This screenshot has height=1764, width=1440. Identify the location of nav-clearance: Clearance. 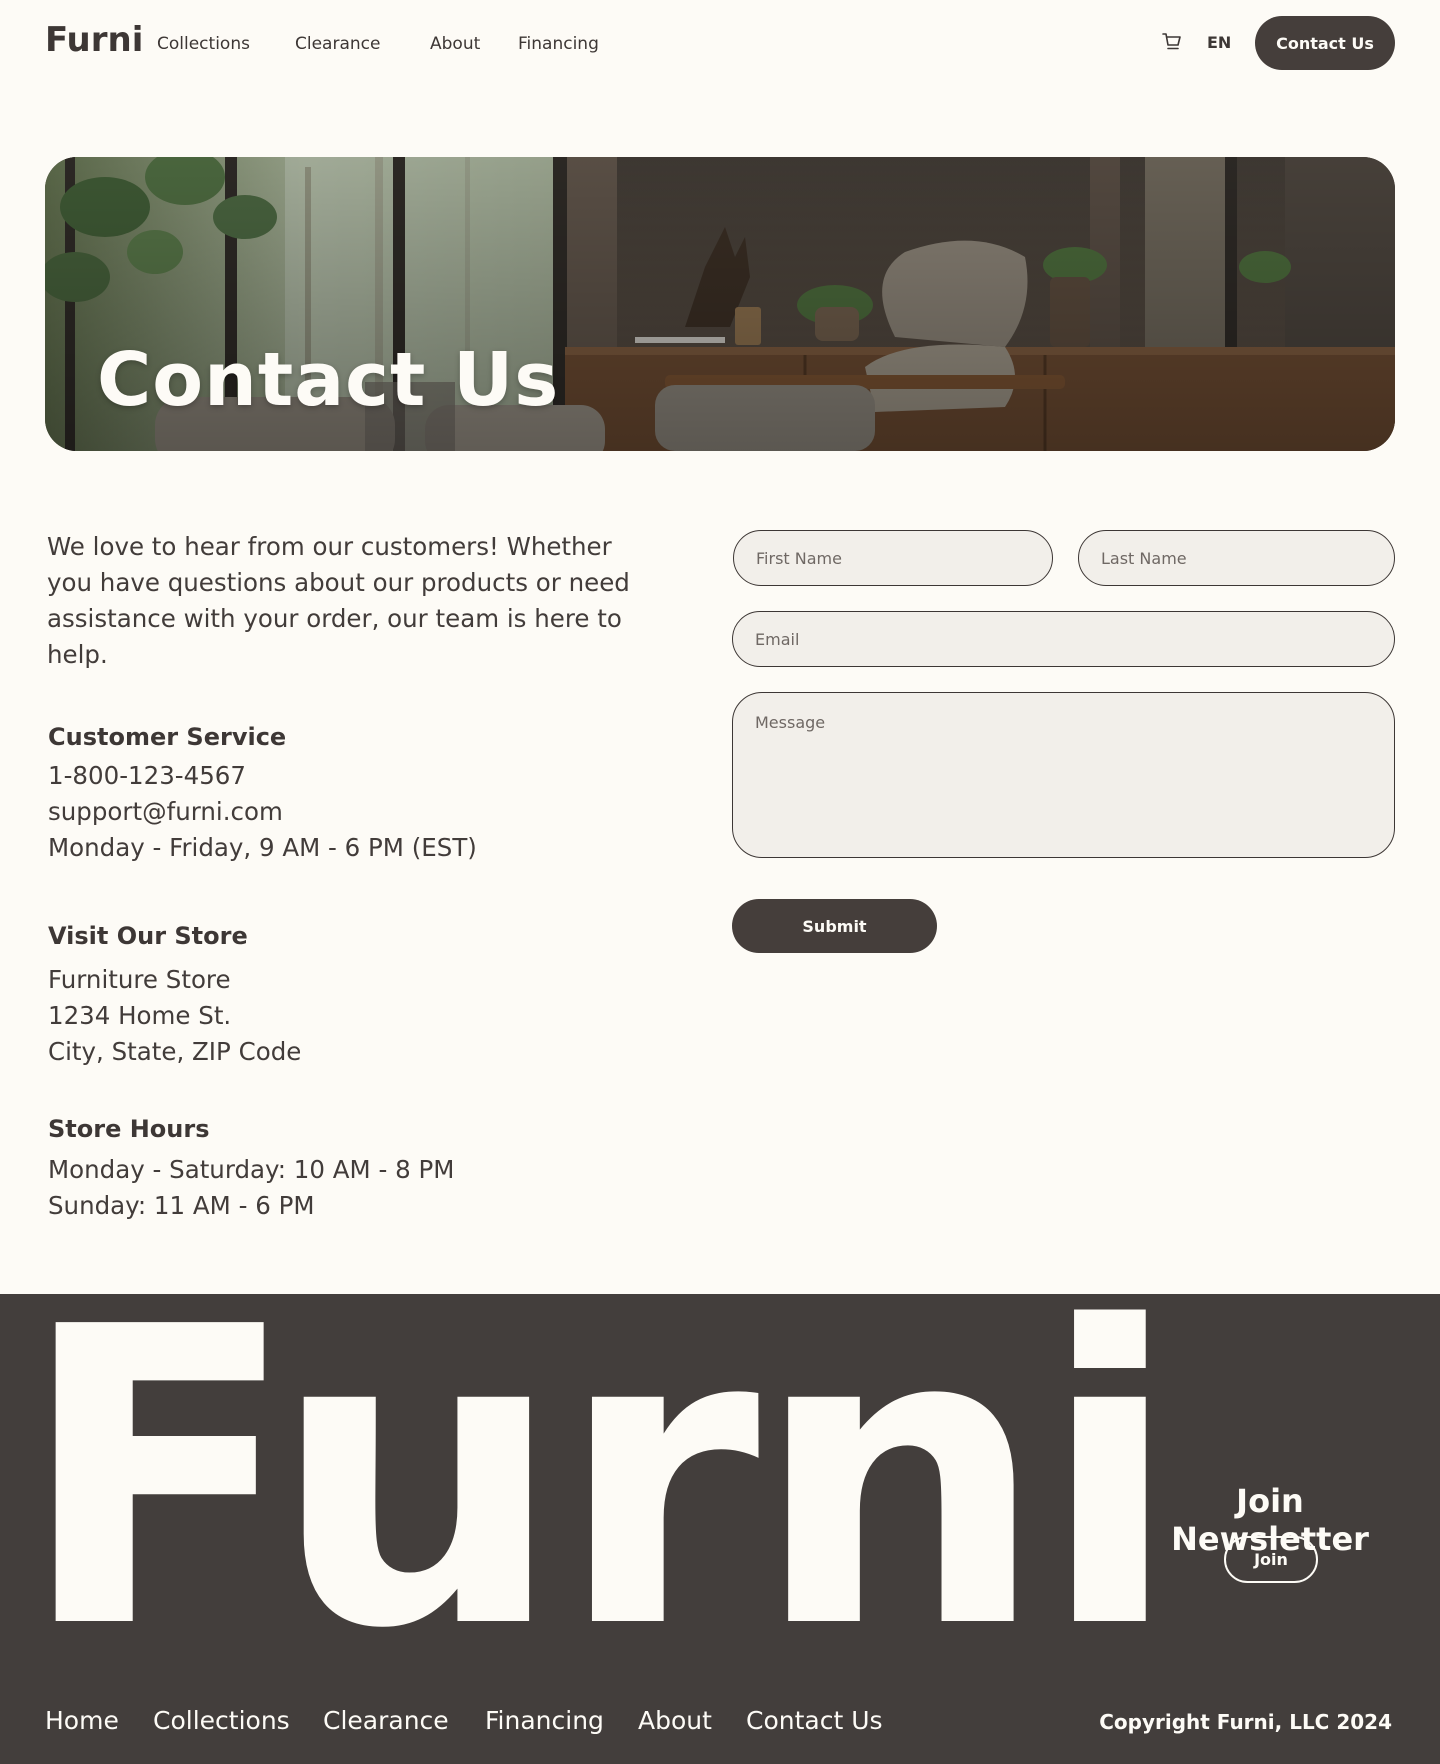
(337, 44).